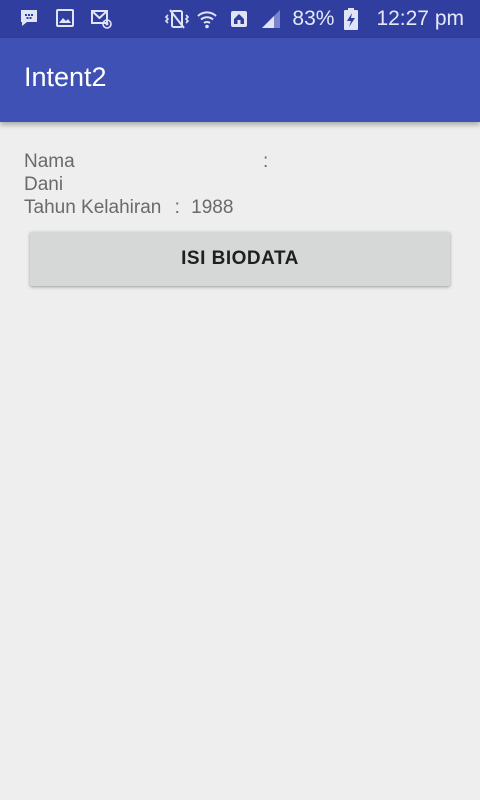 Image resolution: width=480 pixels, height=800 pixels. I want to click on vibrate-icon, so click(177, 19).